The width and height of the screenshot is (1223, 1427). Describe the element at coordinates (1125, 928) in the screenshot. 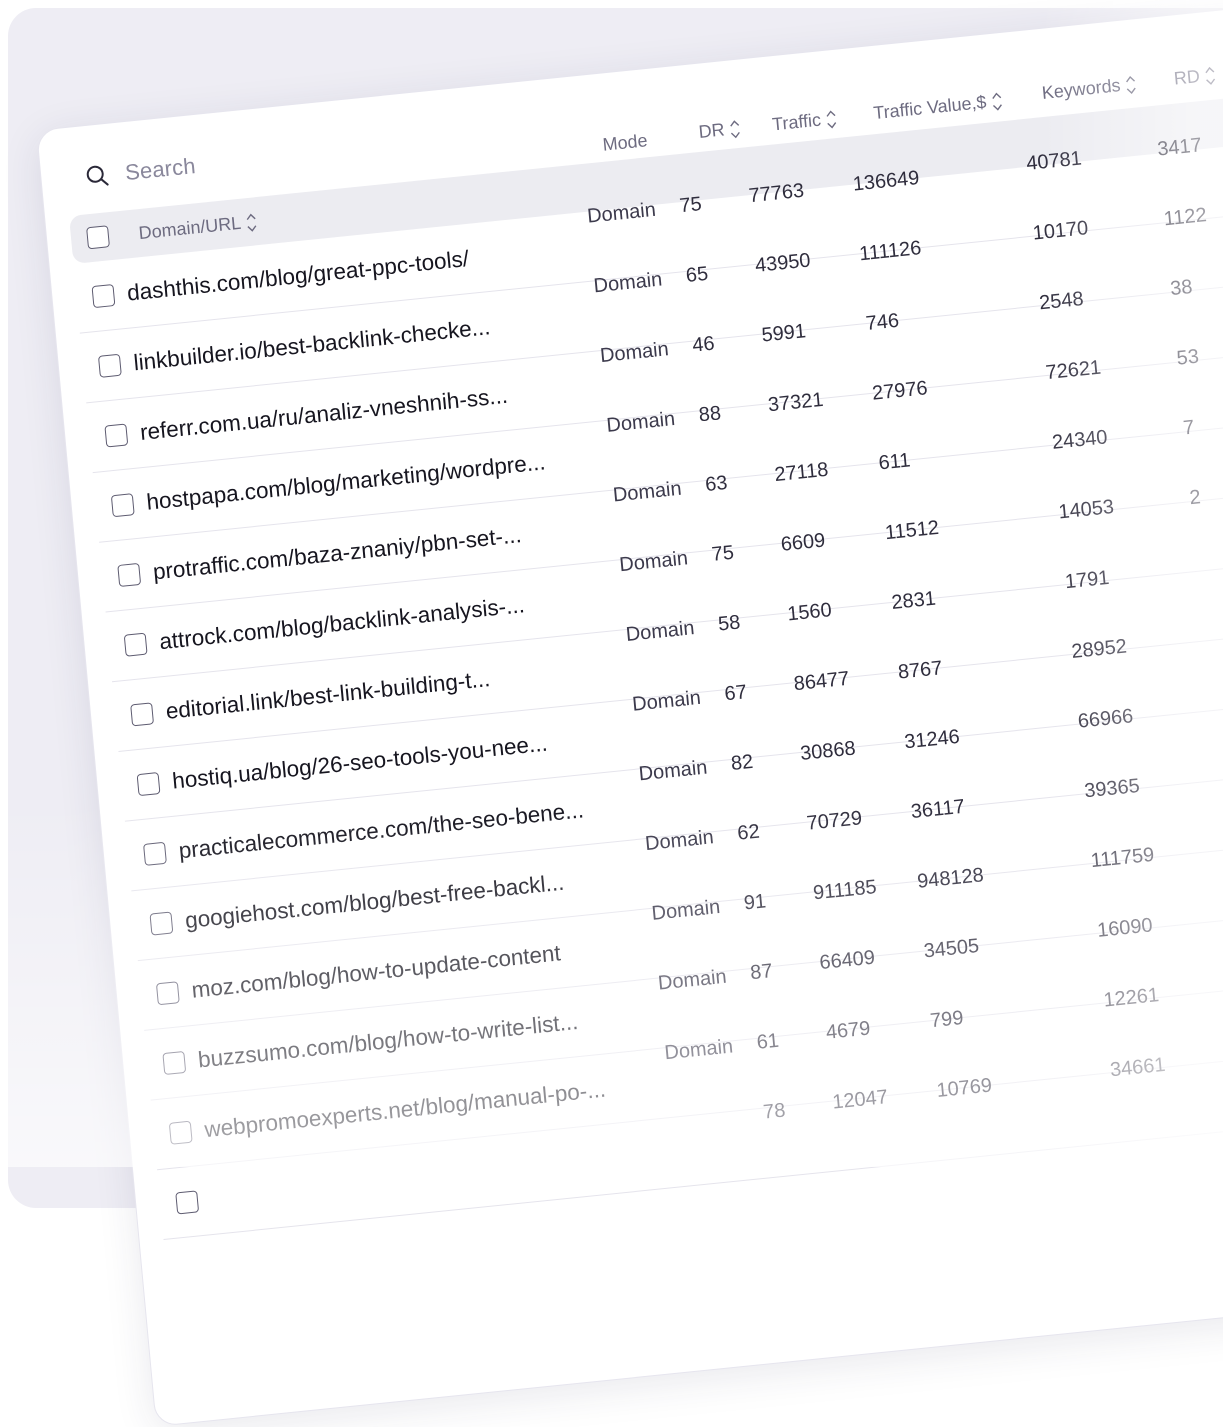

I see `cell-keywords: 16090` at that location.